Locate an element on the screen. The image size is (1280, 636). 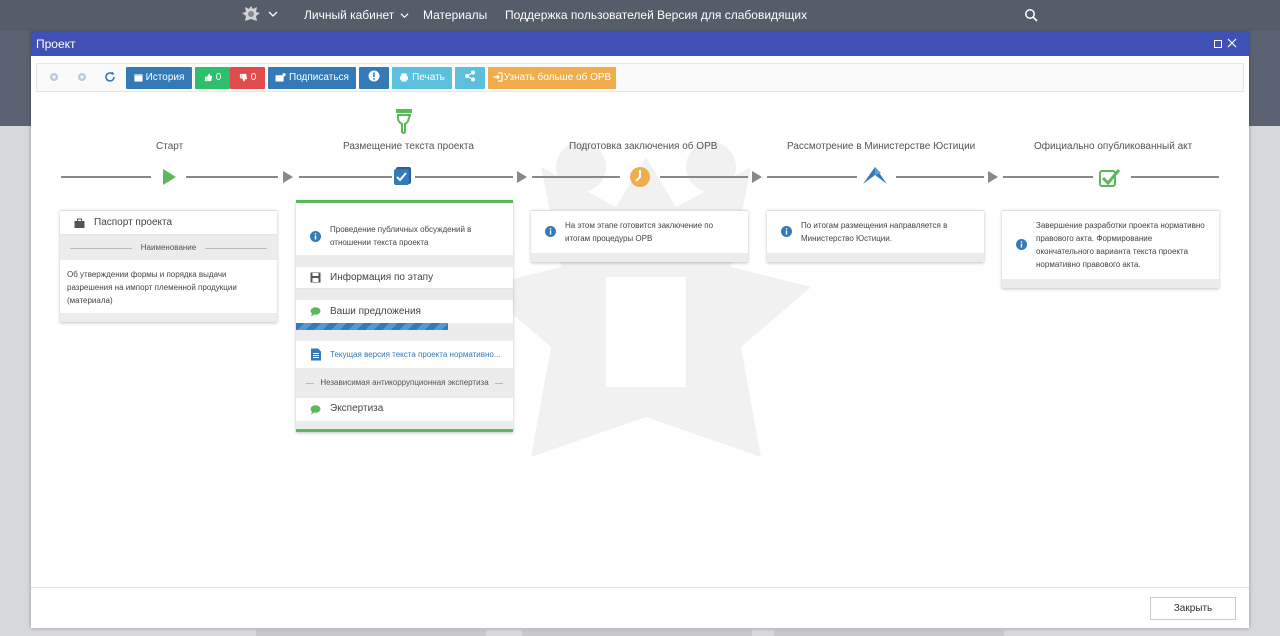
modal-header: Проект is located at coordinates (640, 44).